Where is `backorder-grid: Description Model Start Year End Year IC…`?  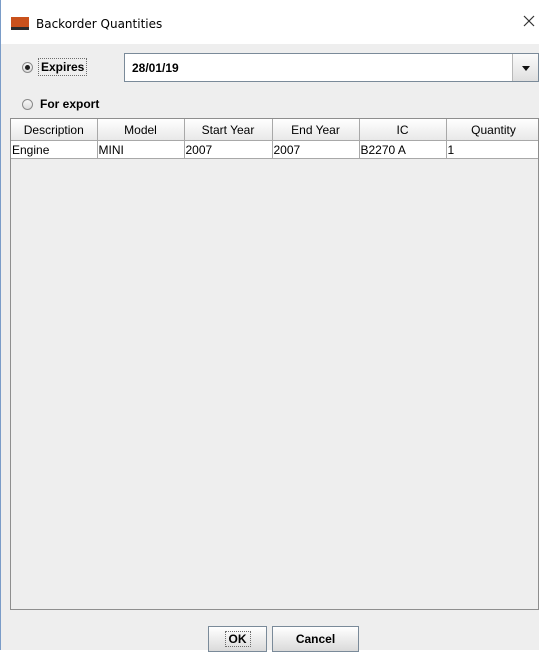 backorder-grid: Description Model Start Year End Year IC… is located at coordinates (274, 139).